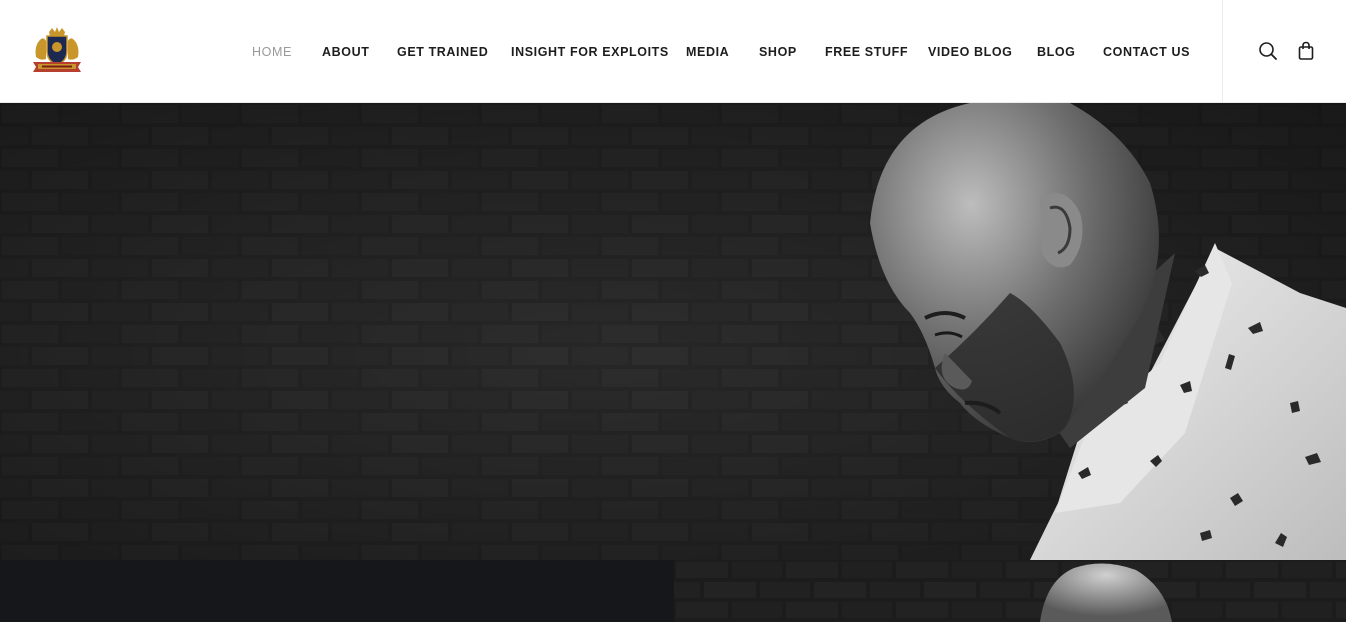  What do you see at coordinates (1056, 52) in the screenshot?
I see `nav-blog: BLOG` at bounding box center [1056, 52].